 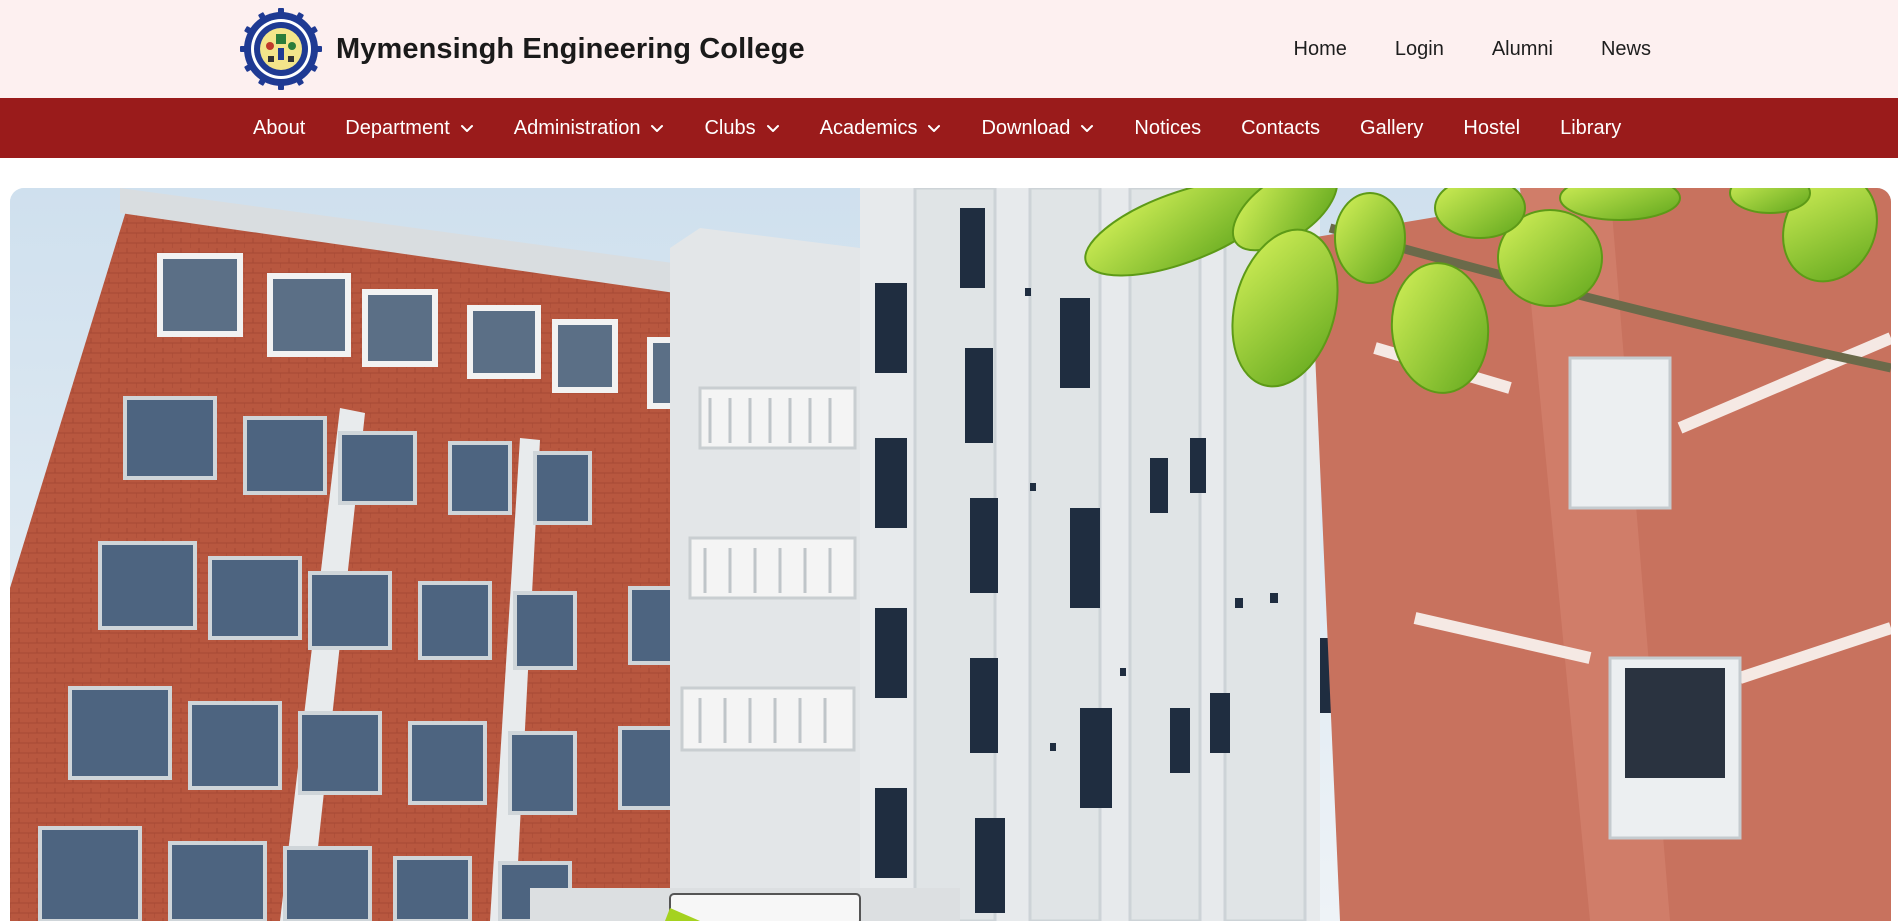 I want to click on top-links: Home Login Alumni News, so click(x=1472, y=49).